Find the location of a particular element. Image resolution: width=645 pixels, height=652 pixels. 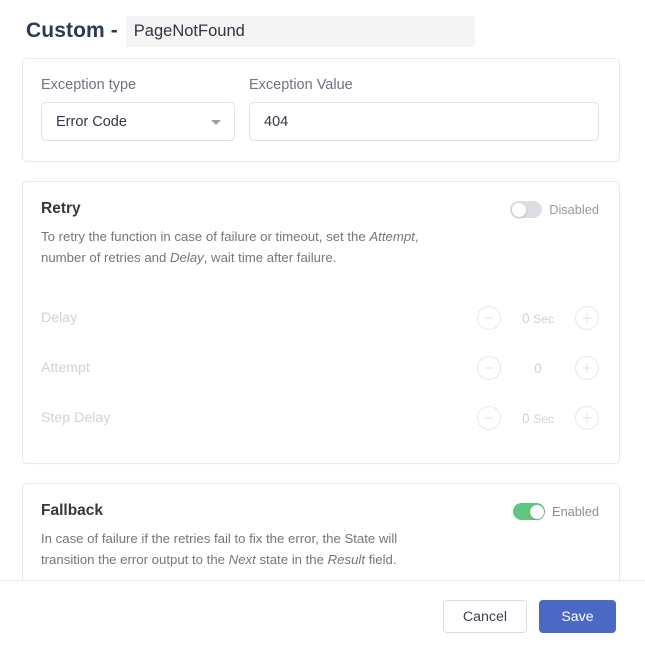

fallback-desc-2: state in the is located at coordinates (291, 560).